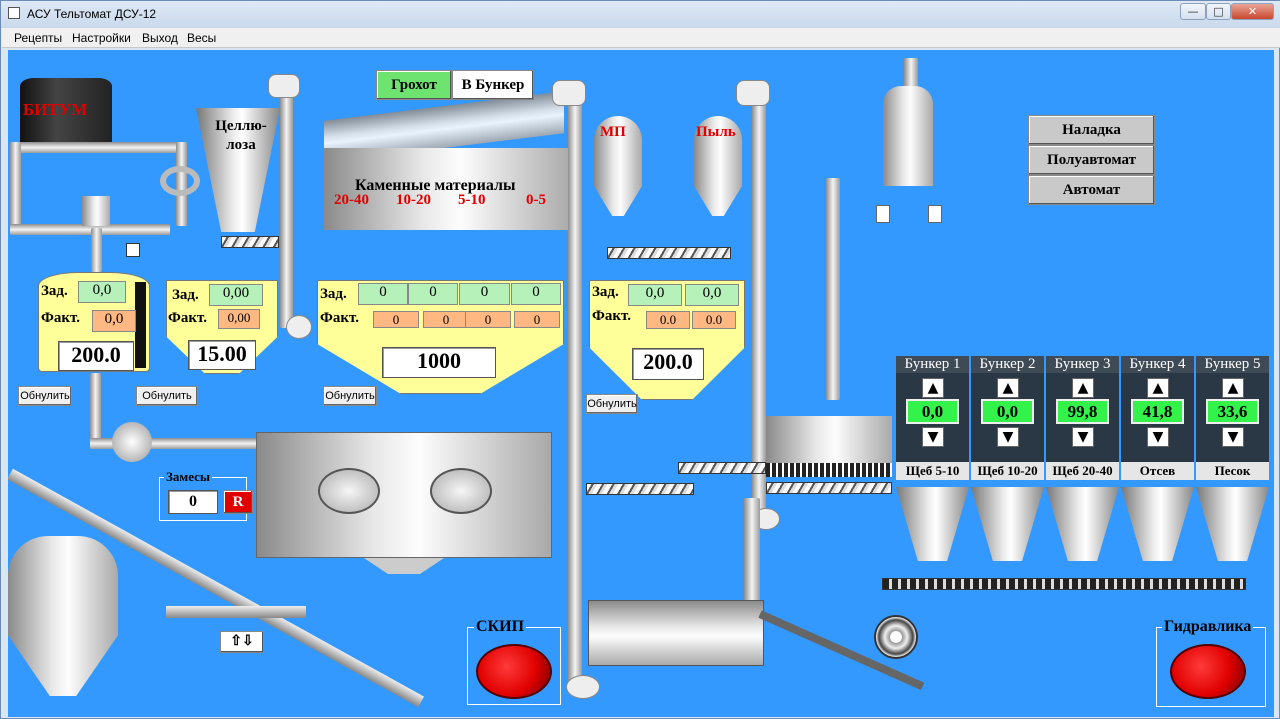  I want to click on dust-label: Пыль, so click(716, 132).